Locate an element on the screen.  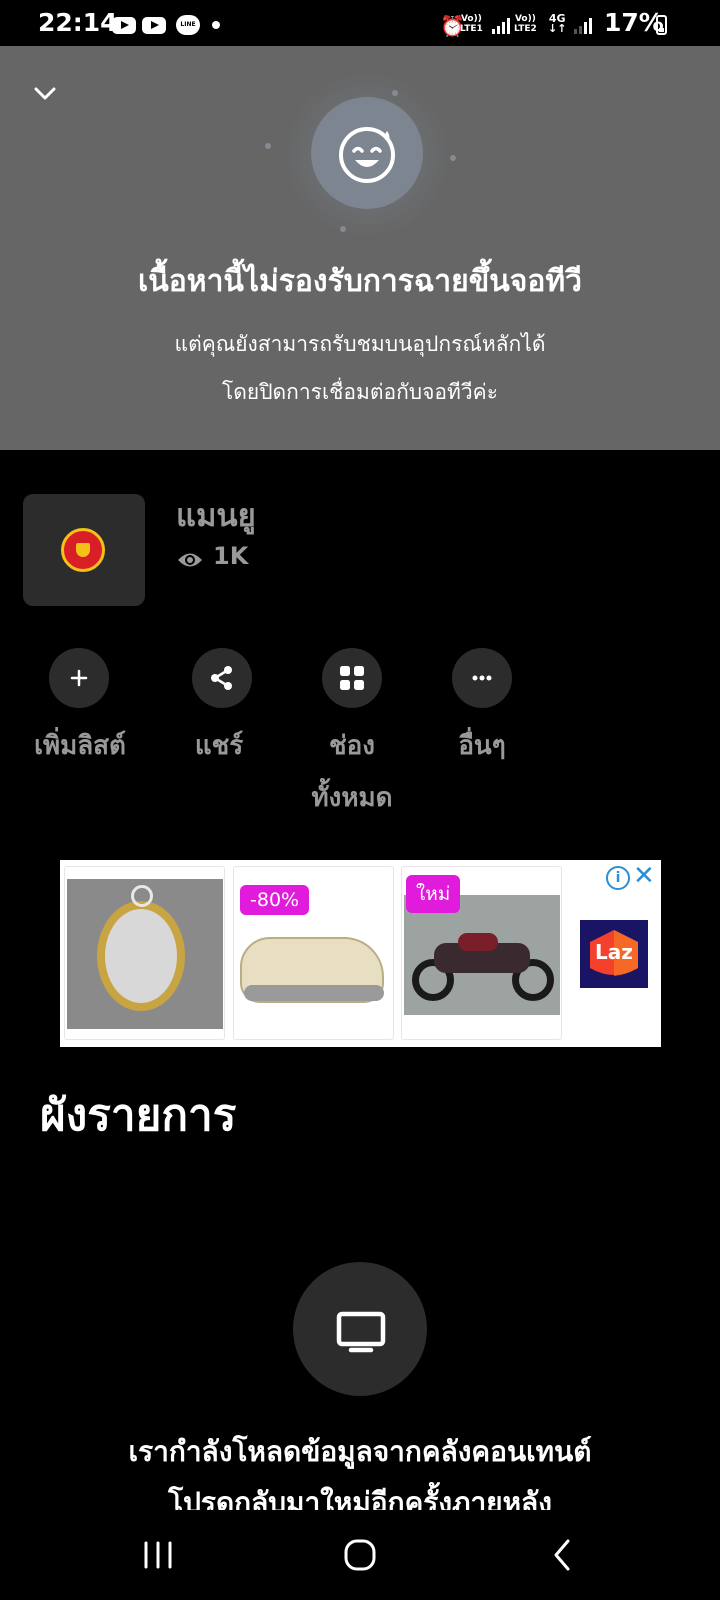
view-count: 1K is located at coordinates (231, 556).